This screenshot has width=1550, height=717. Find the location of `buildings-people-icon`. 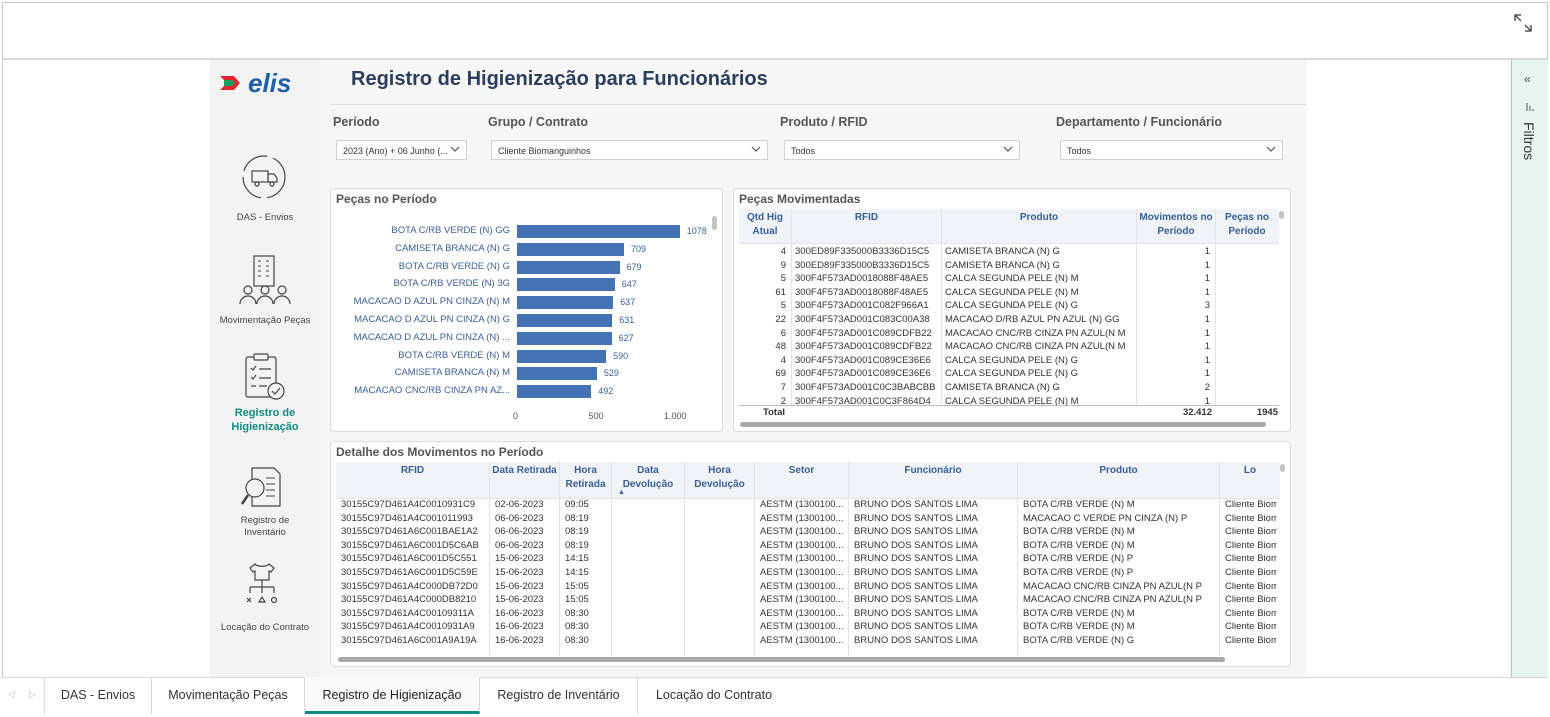

buildings-people-icon is located at coordinates (265, 280).